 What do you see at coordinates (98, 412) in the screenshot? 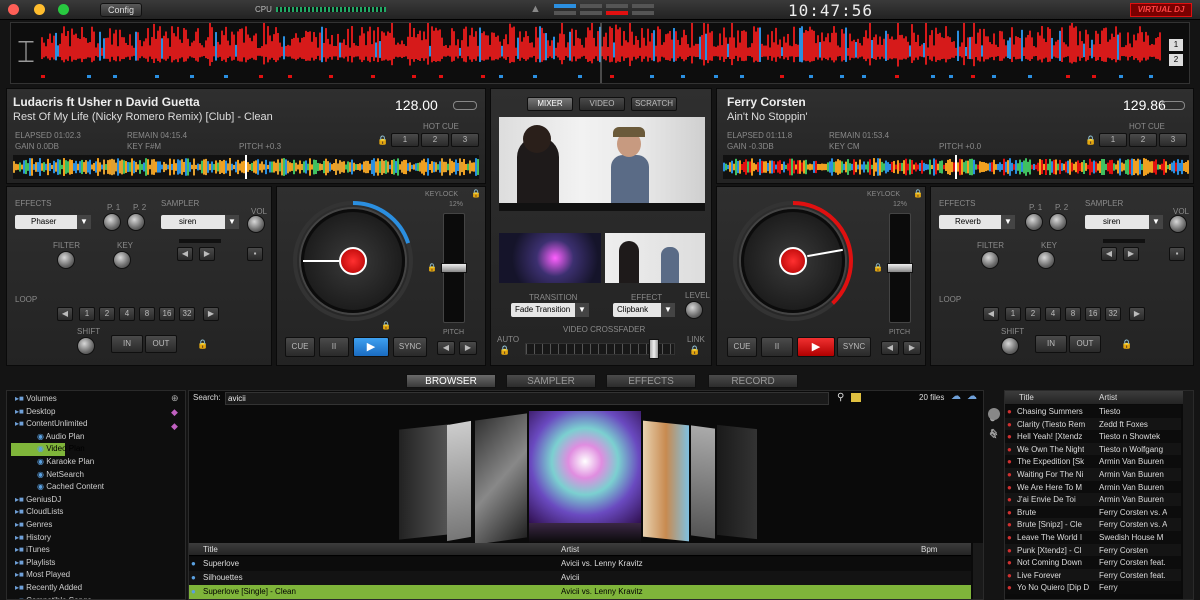
I see `folder-tree-item: ▸■ Desktop` at bounding box center [98, 412].